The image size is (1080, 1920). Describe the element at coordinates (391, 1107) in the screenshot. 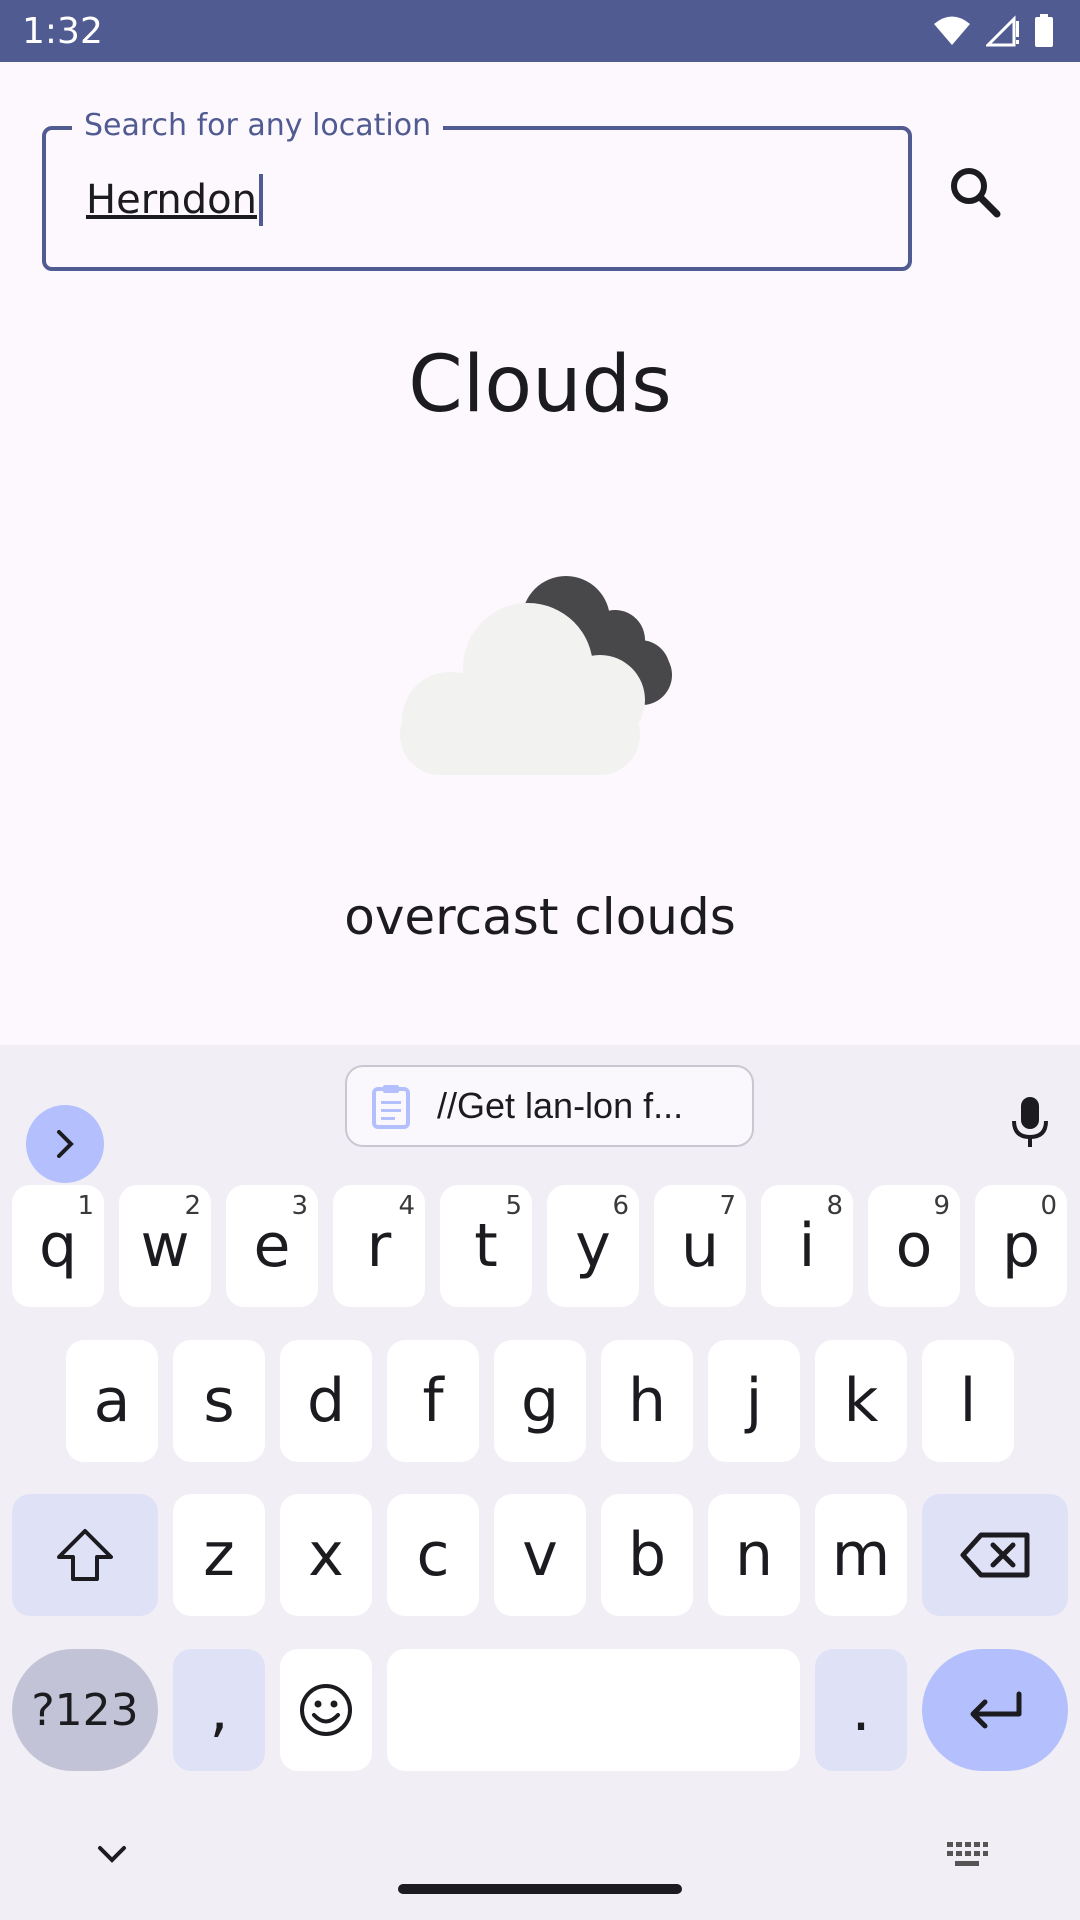

I see `clipboard-icon` at that location.